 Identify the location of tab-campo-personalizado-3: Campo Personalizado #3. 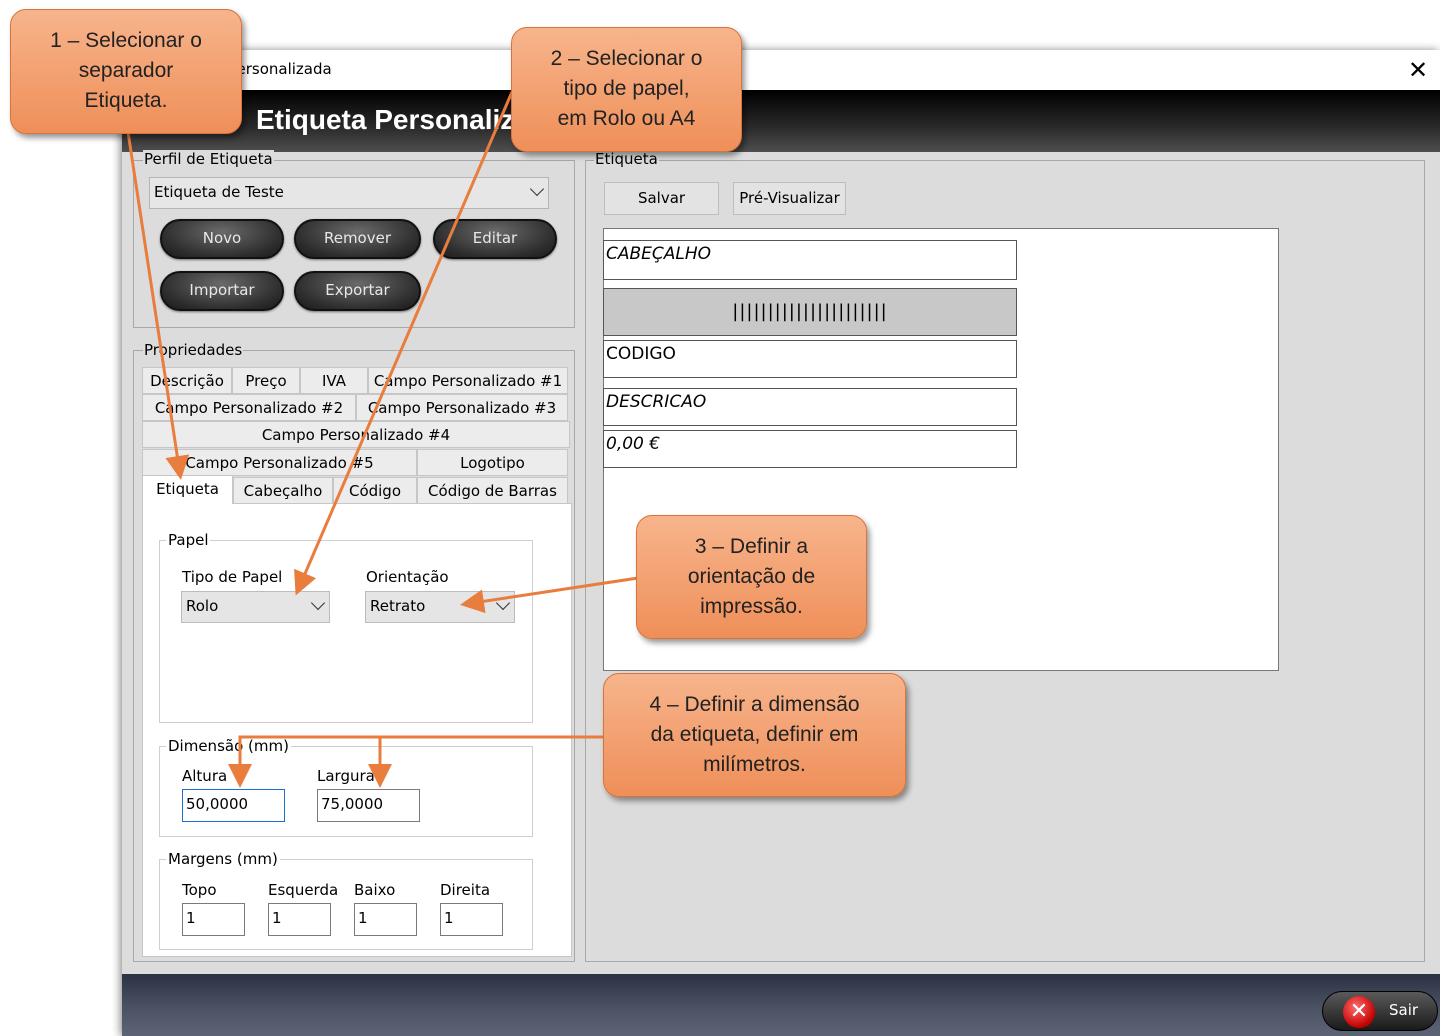
(462, 407).